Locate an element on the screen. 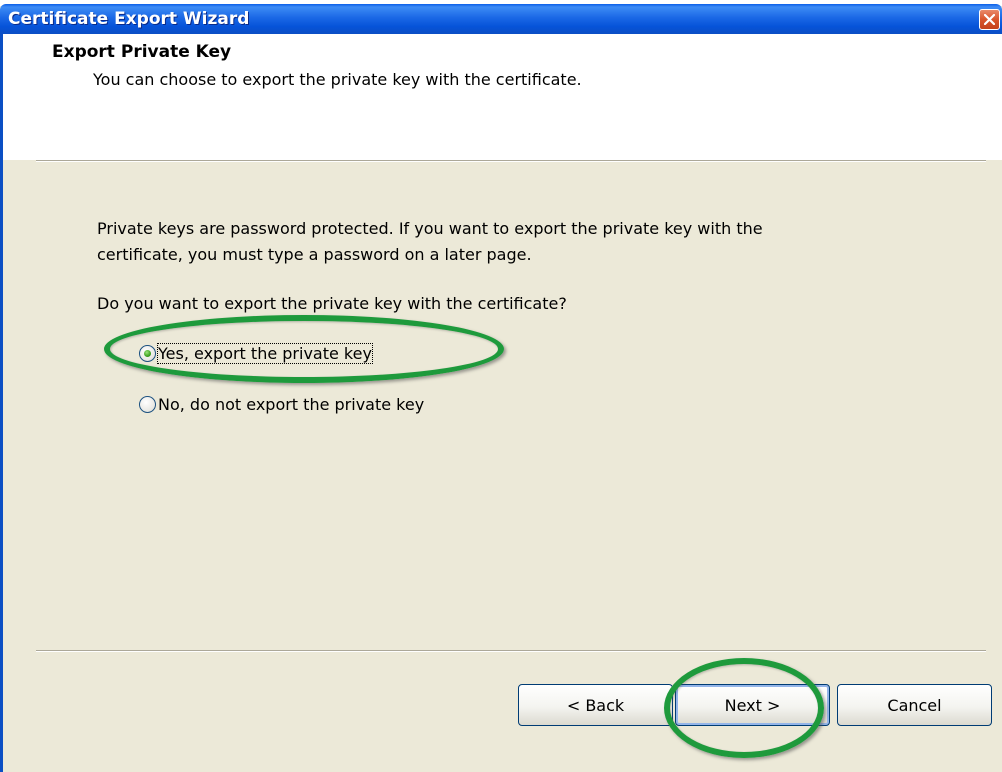  cancel-button-label: Cancel is located at coordinates (914, 705).